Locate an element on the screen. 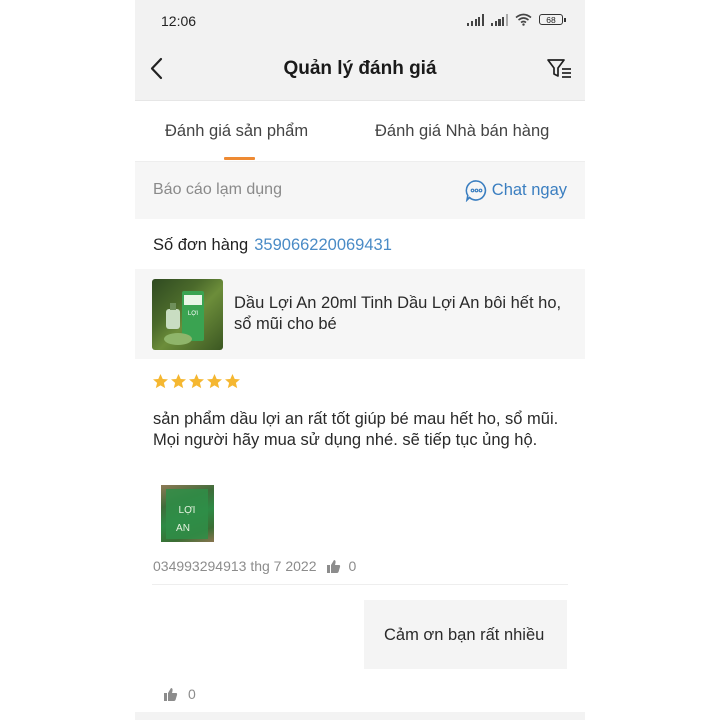  page-title: Quản lý đánh giá is located at coordinates (360, 68).